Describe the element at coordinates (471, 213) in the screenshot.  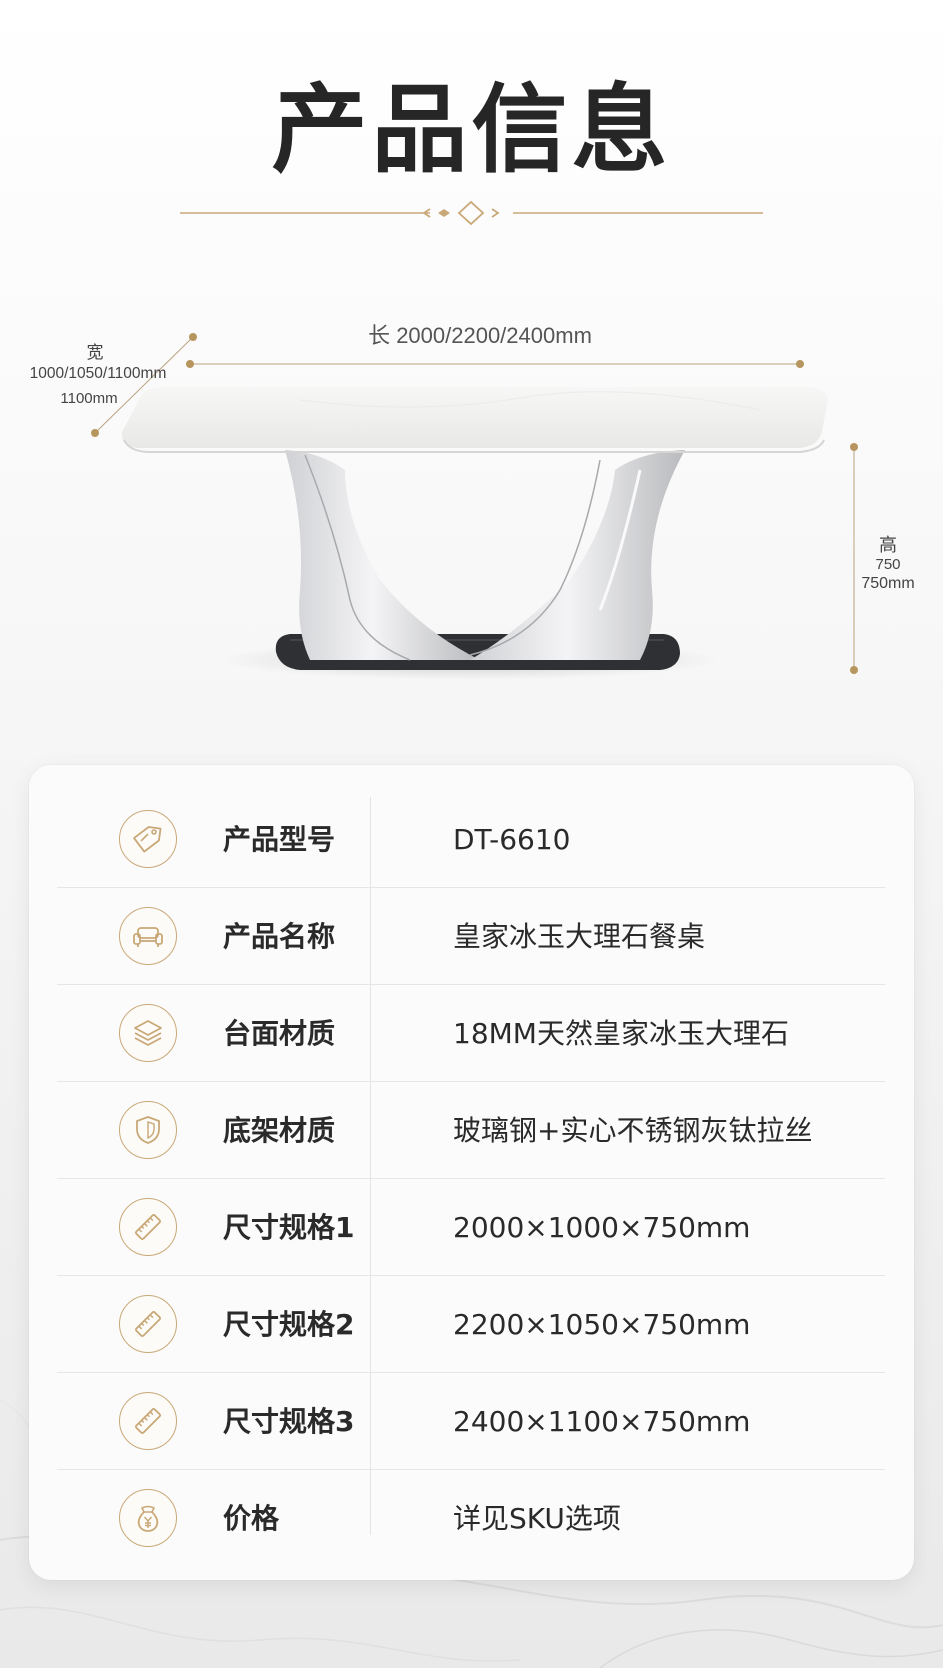
I see `ornament-divider` at that location.